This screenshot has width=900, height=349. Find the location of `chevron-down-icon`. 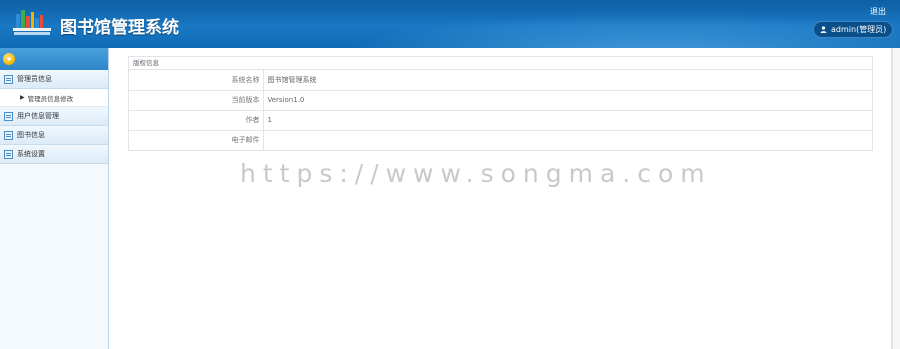

chevron-down-icon is located at coordinates (9, 59).